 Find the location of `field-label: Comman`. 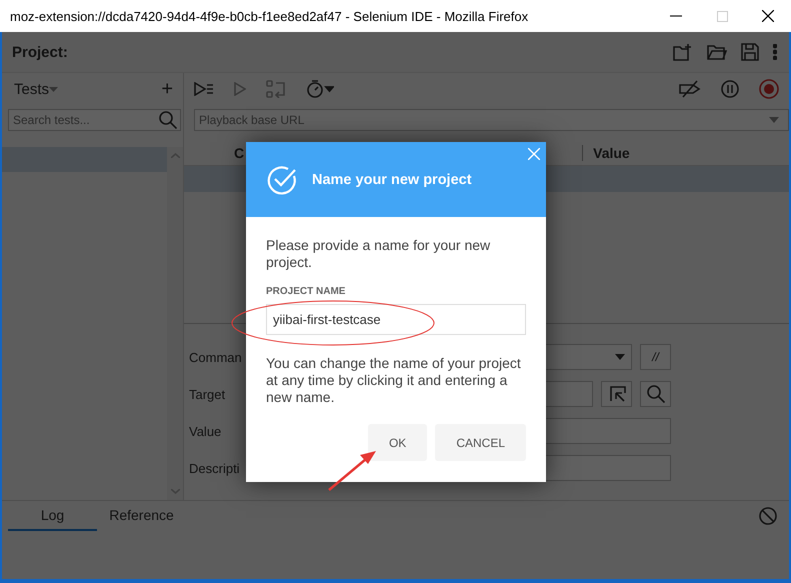

field-label: Comman is located at coordinates (215, 357).